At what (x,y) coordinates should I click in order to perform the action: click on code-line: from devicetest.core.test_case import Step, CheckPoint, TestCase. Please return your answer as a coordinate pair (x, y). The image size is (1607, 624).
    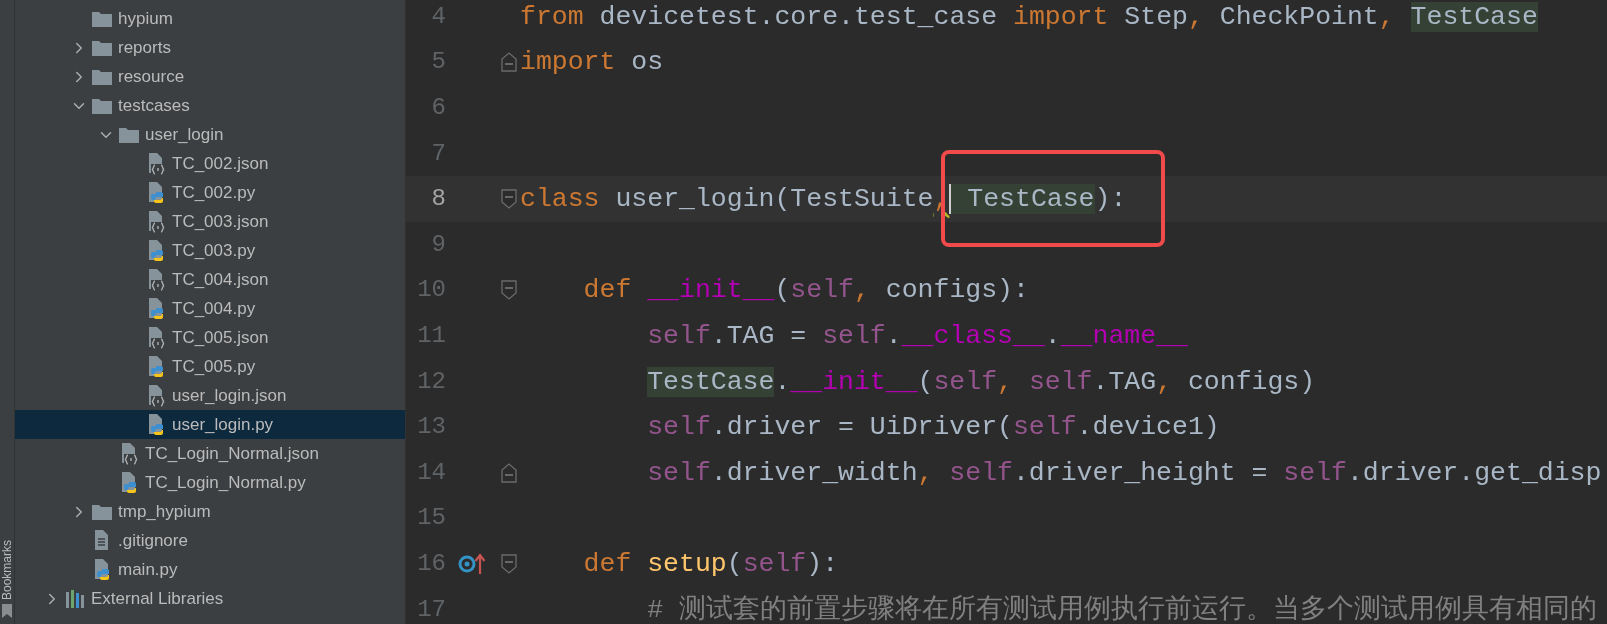
    Looking at the image, I should click on (1029, 17).